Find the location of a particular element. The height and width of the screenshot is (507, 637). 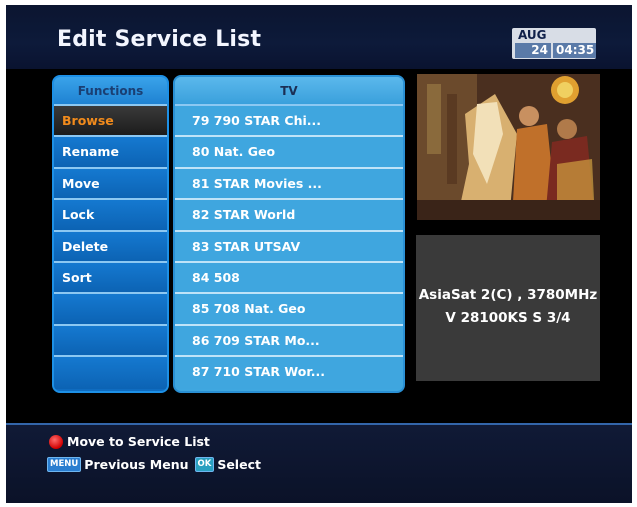

satellite-frequency: AsiaSat 2(C) , 3780MHz is located at coordinates (508, 295).